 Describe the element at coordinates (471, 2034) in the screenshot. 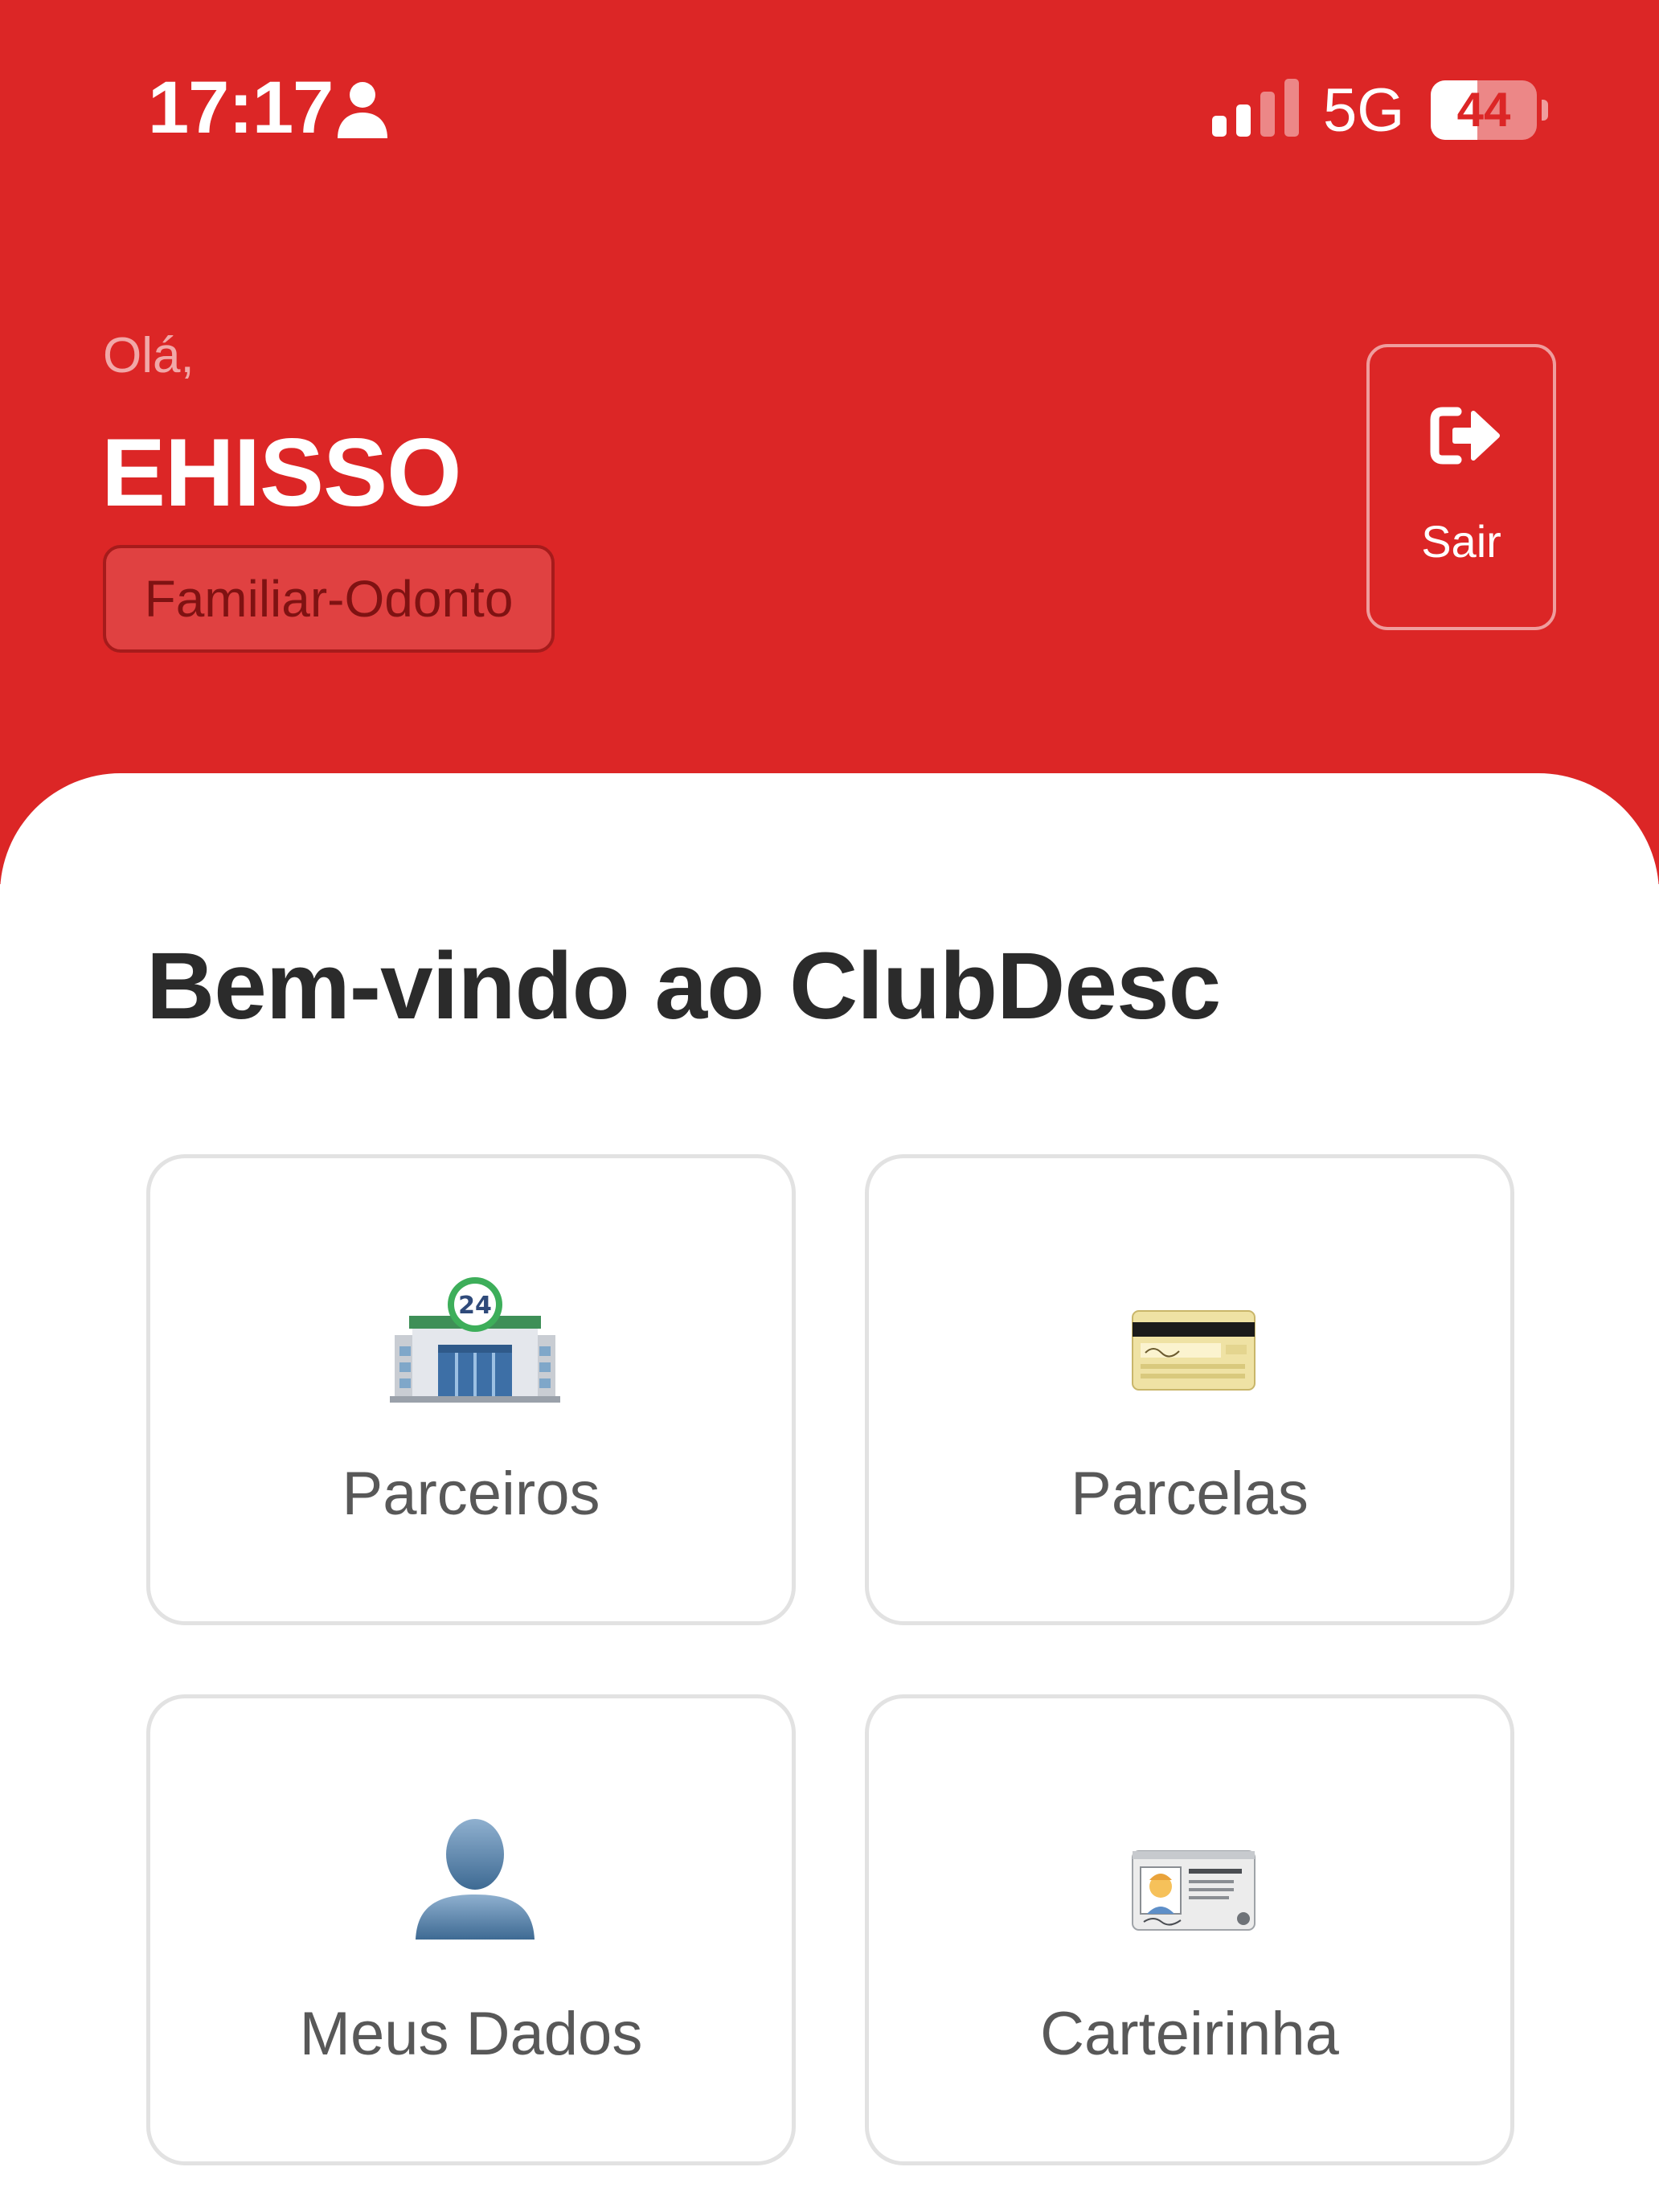

I see `meus-dados-label: Meus Dados` at that location.